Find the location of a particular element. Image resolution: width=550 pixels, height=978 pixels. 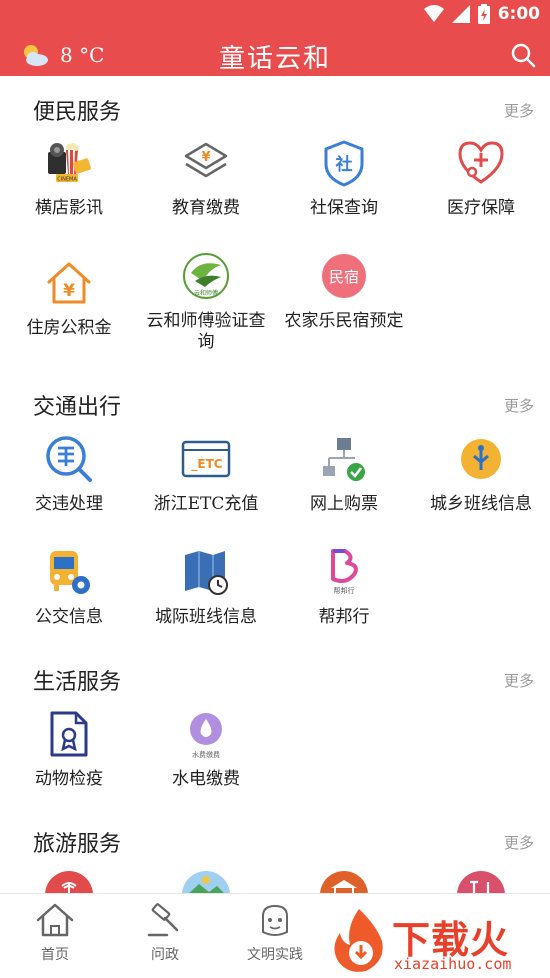

tile-urban-rural-bus: 城乡班线信息 is located at coordinates (481, 474).